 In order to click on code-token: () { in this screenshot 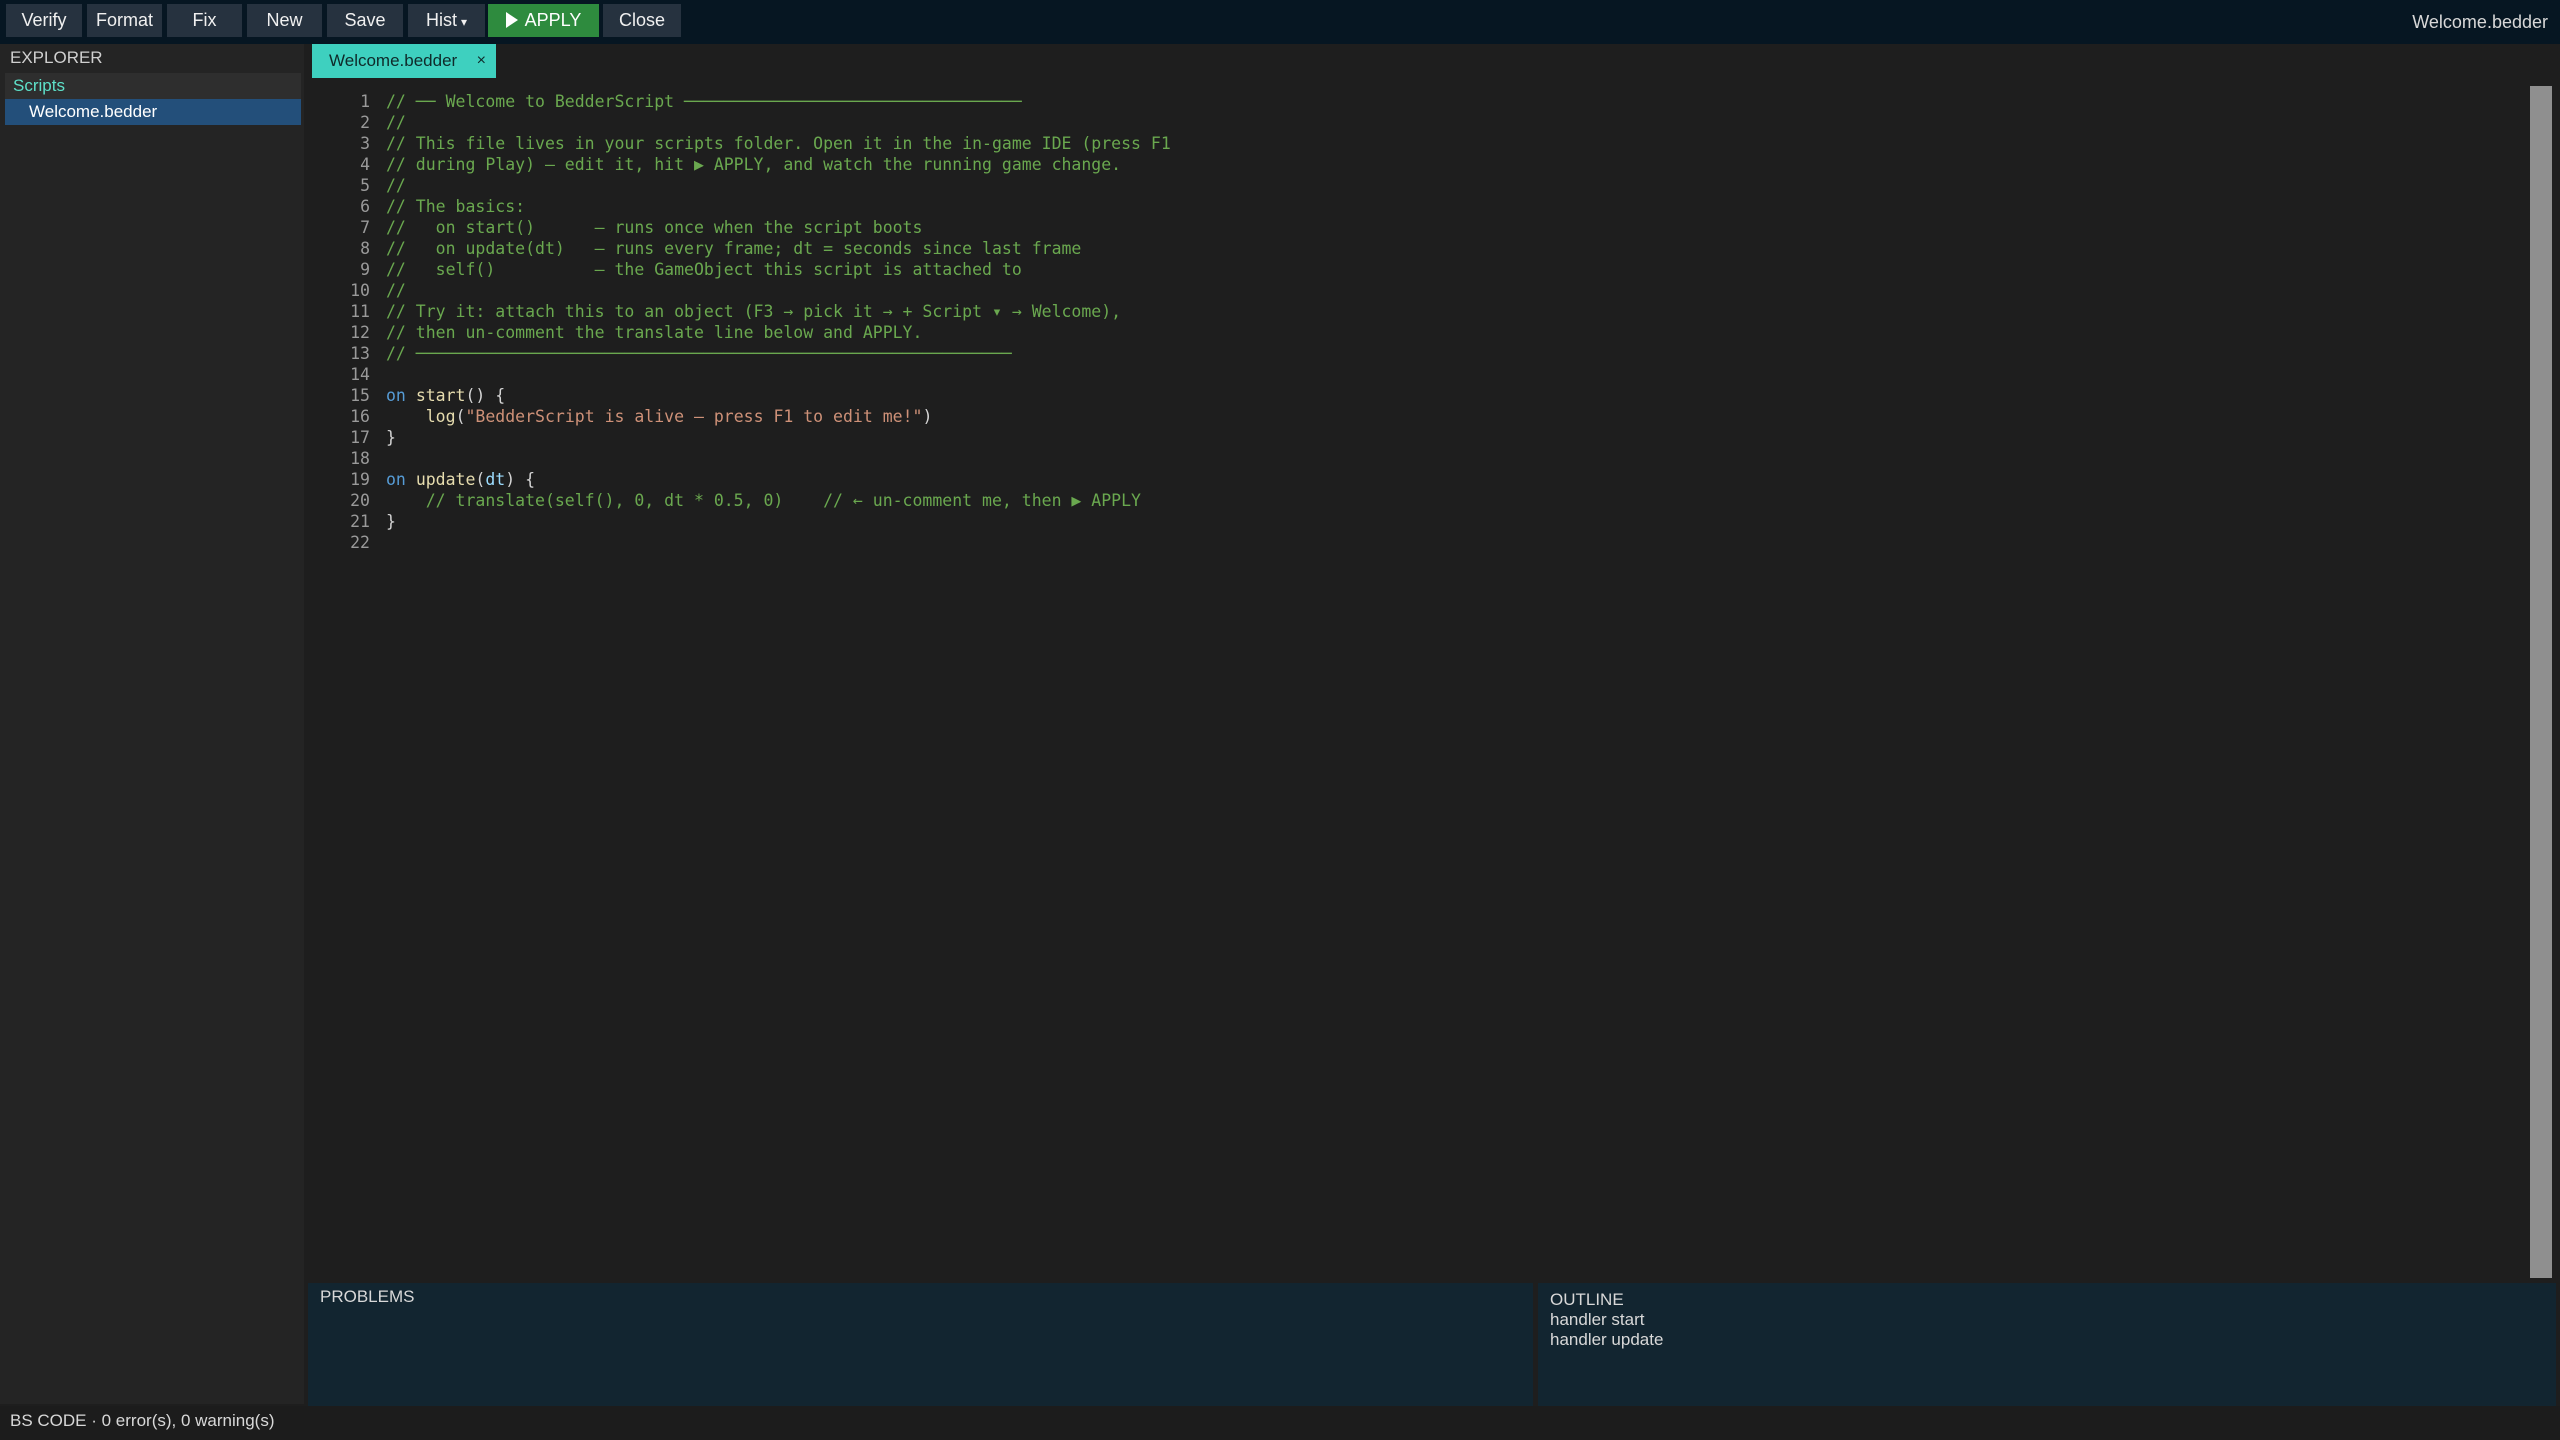, I will do `click(485, 395)`.